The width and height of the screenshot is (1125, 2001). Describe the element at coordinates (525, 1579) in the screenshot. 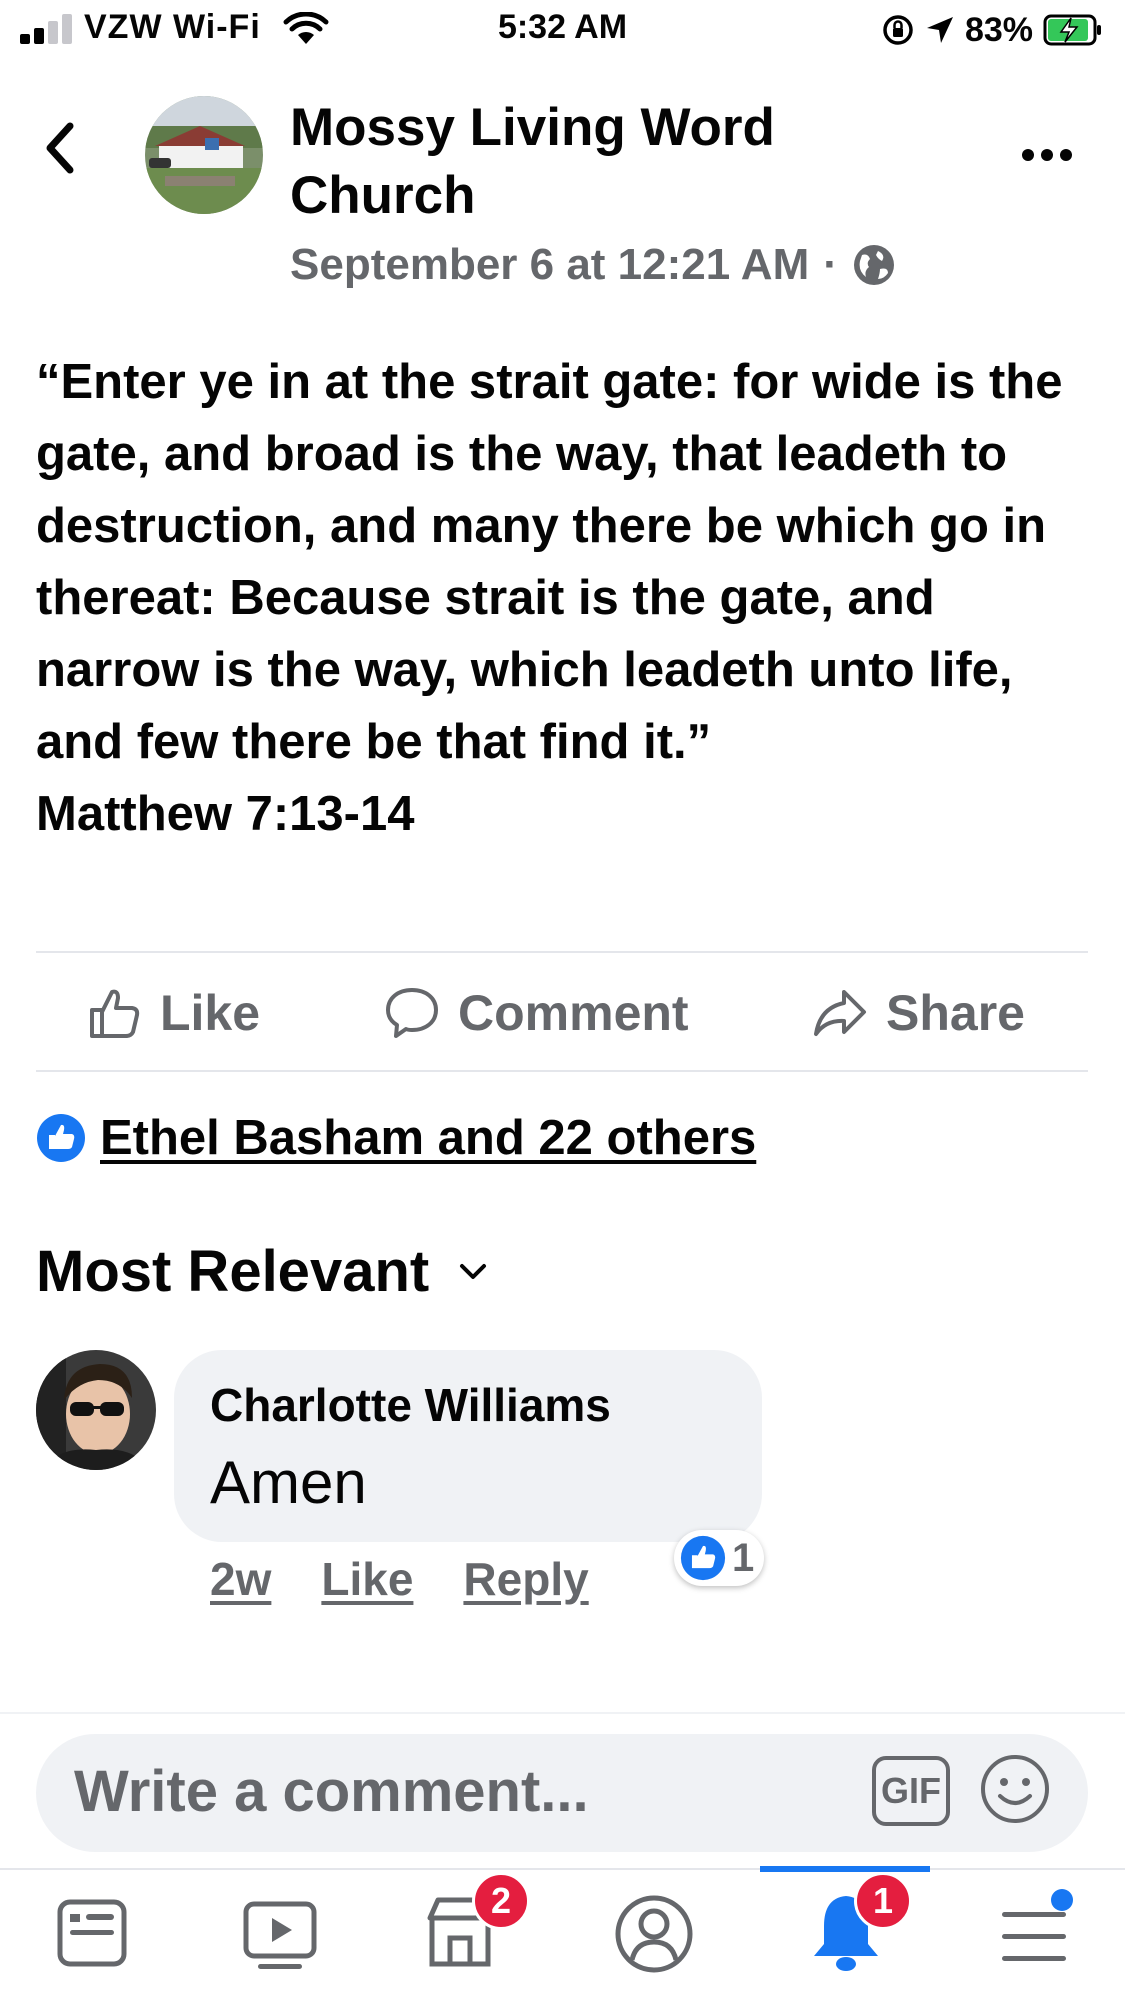

I see `comment-reply-button: Reply` at that location.